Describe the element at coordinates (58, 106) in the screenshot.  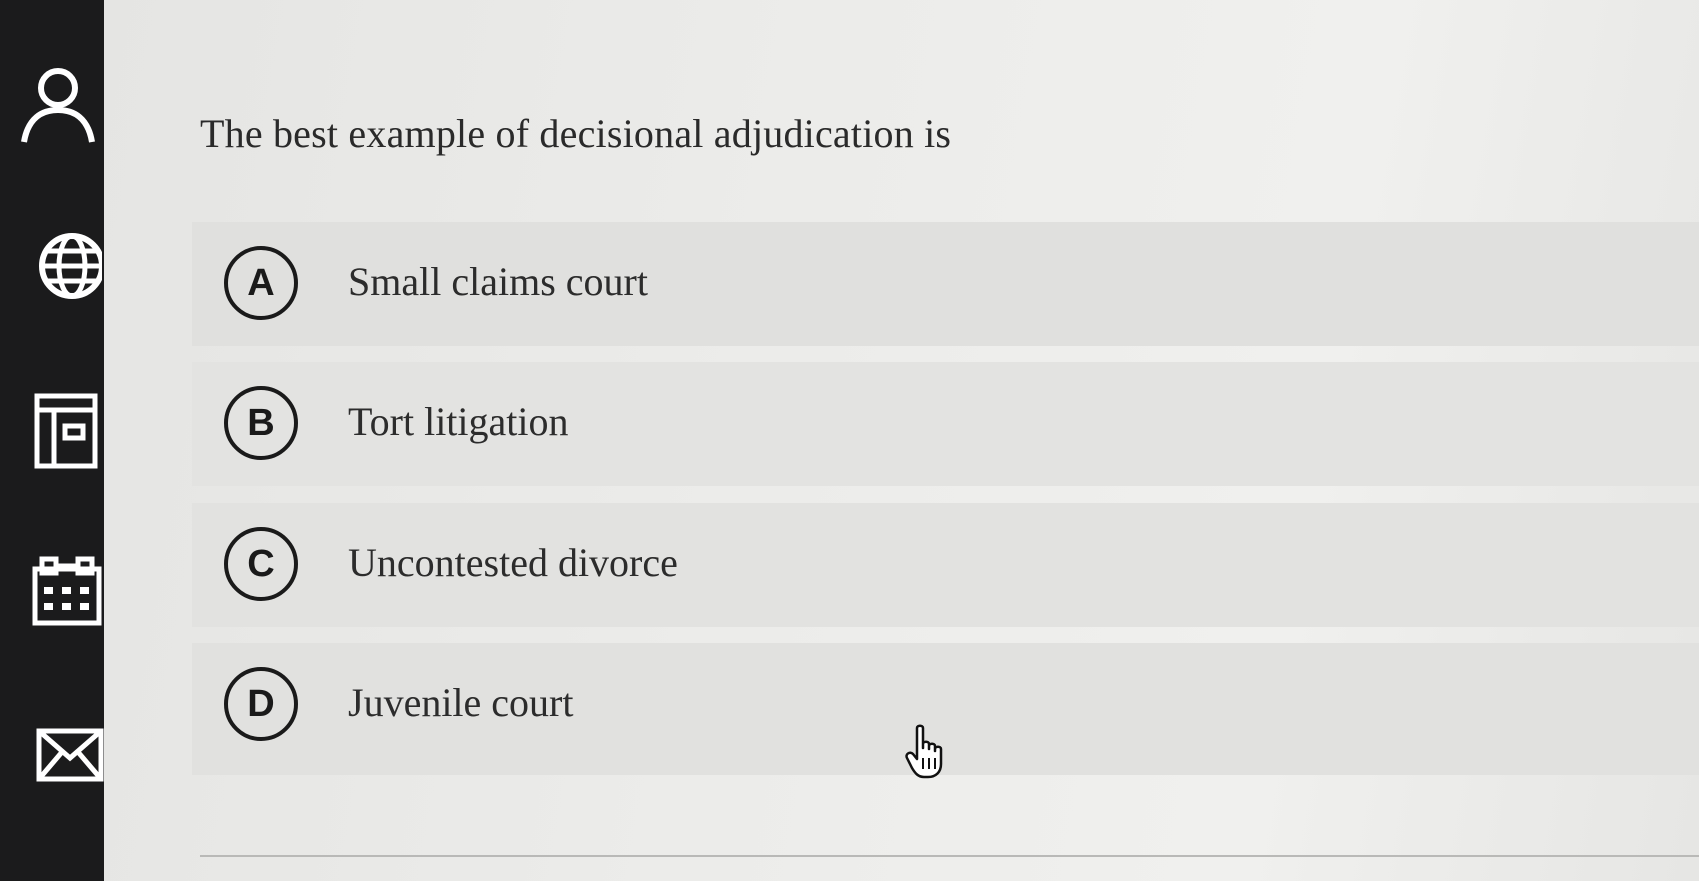
I see `person-icon` at that location.